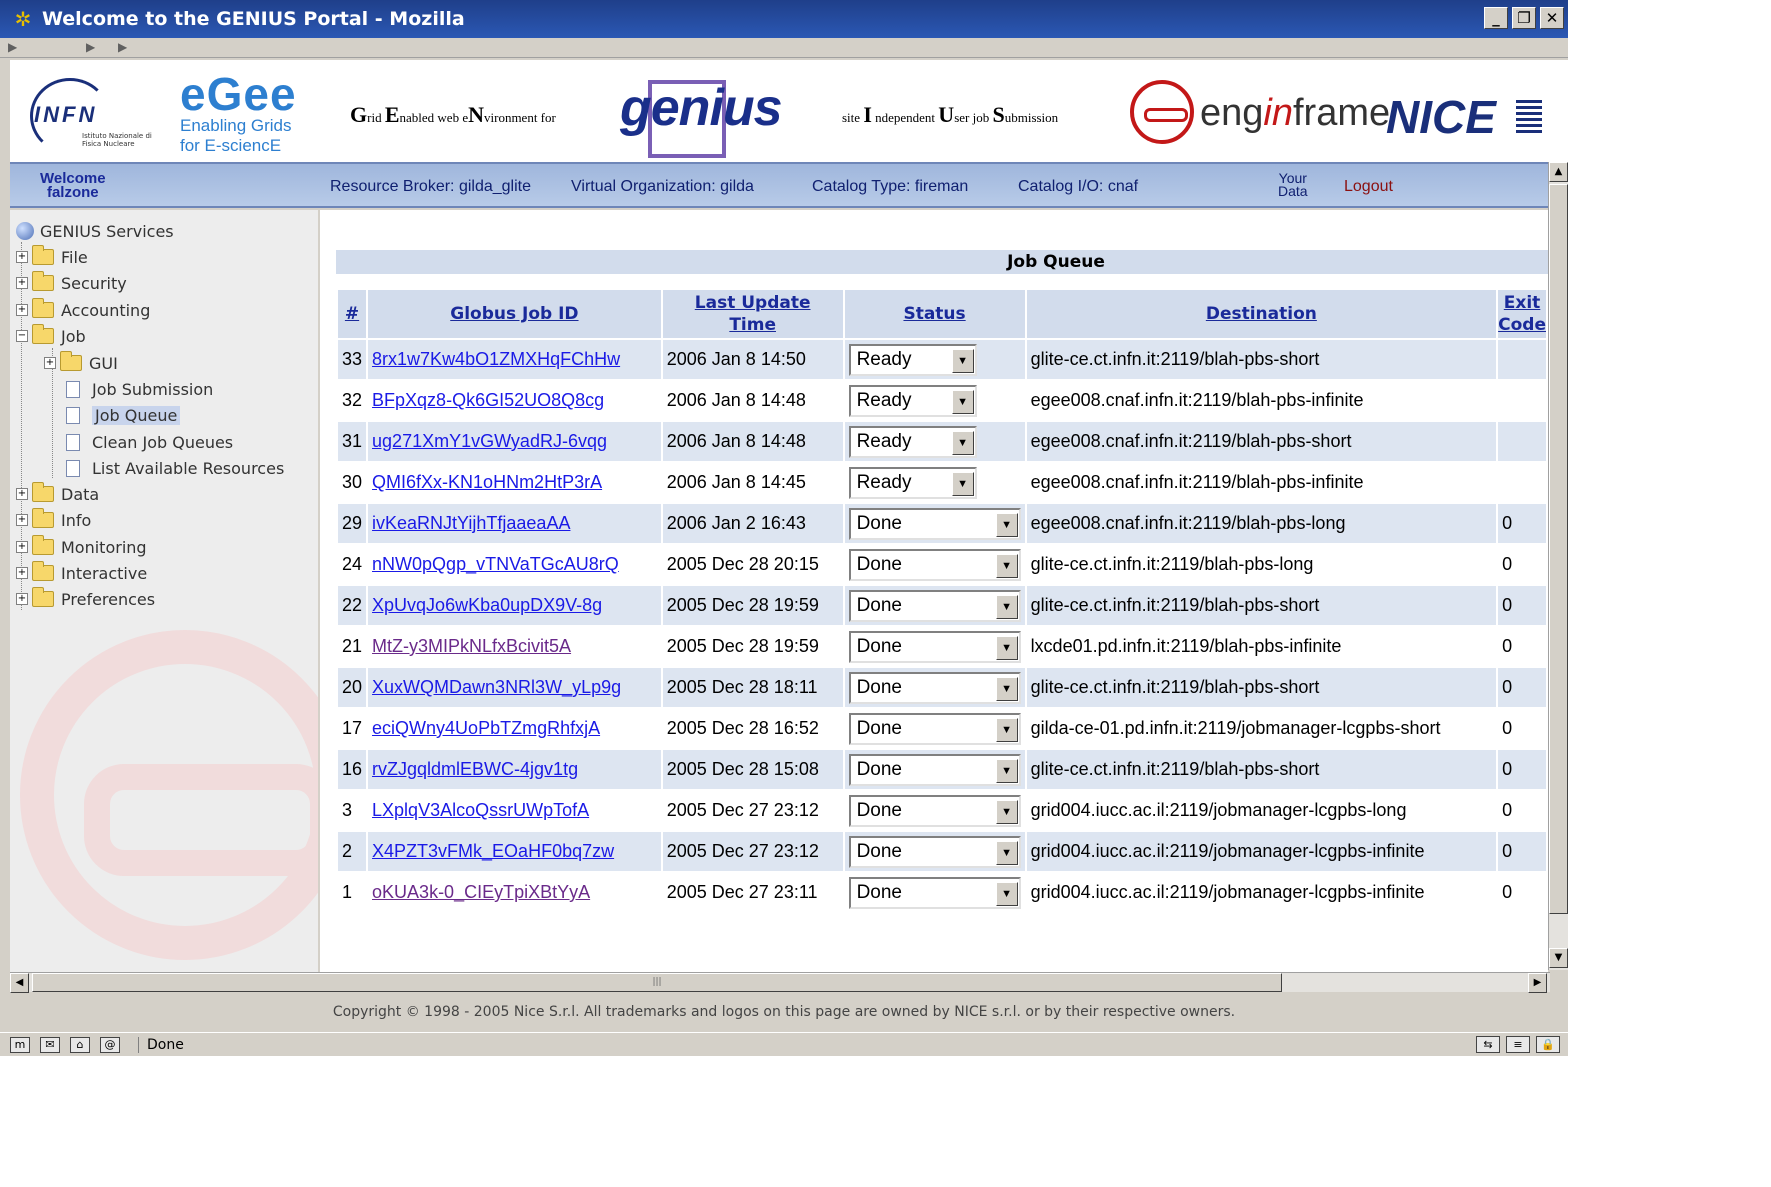 Image resolution: width=1771 pixels, height=1187 pixels. I want to click on tree-item-job: − Job, so click(51, 336).